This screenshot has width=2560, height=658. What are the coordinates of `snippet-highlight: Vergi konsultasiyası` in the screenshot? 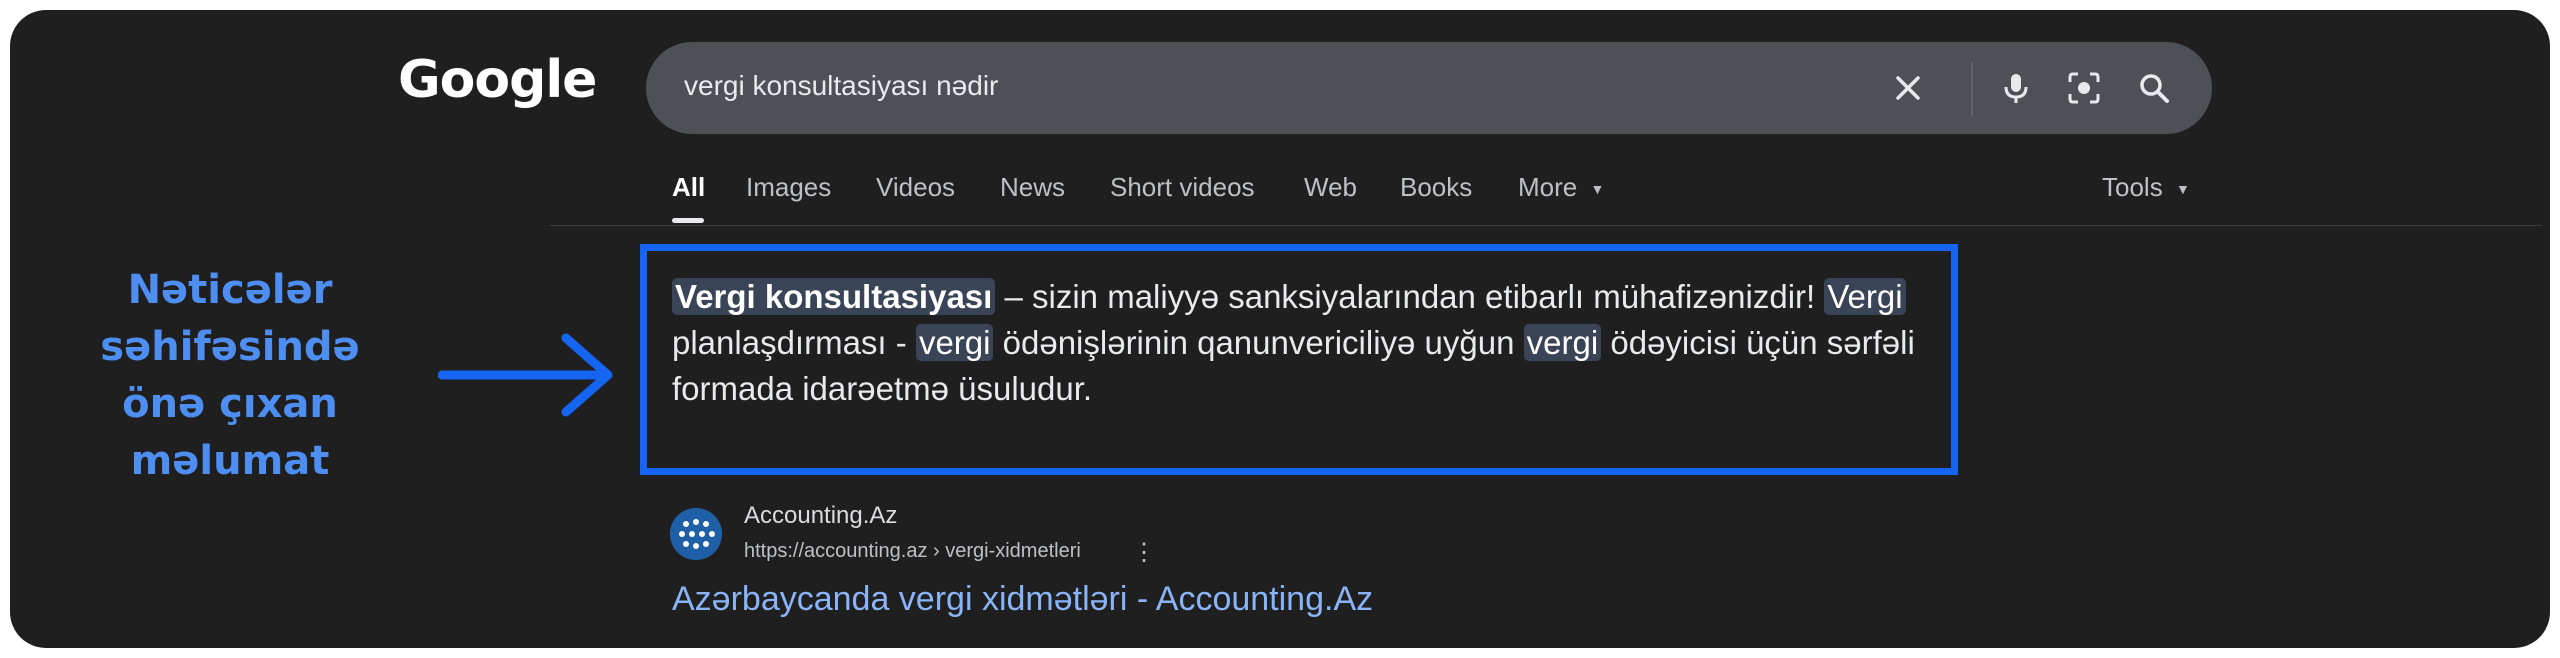 It's located at (834, 296).